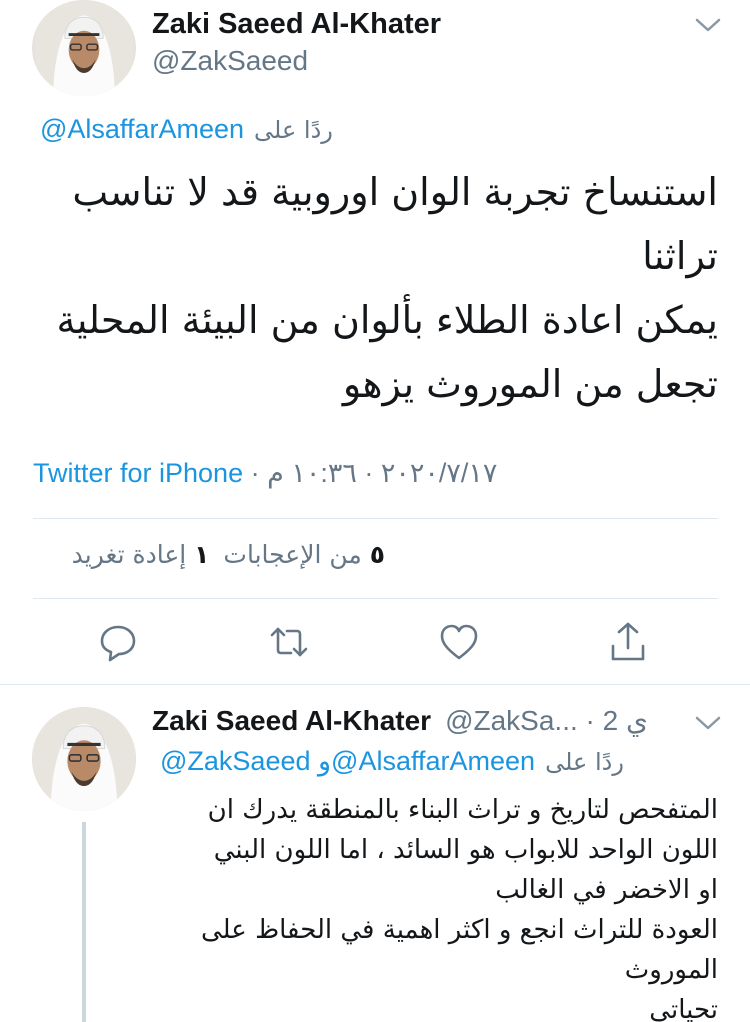 The width and height of the screenshot is (750, 1022). I want to click on reply-text-line: تحياتي, so click(683, 1008).